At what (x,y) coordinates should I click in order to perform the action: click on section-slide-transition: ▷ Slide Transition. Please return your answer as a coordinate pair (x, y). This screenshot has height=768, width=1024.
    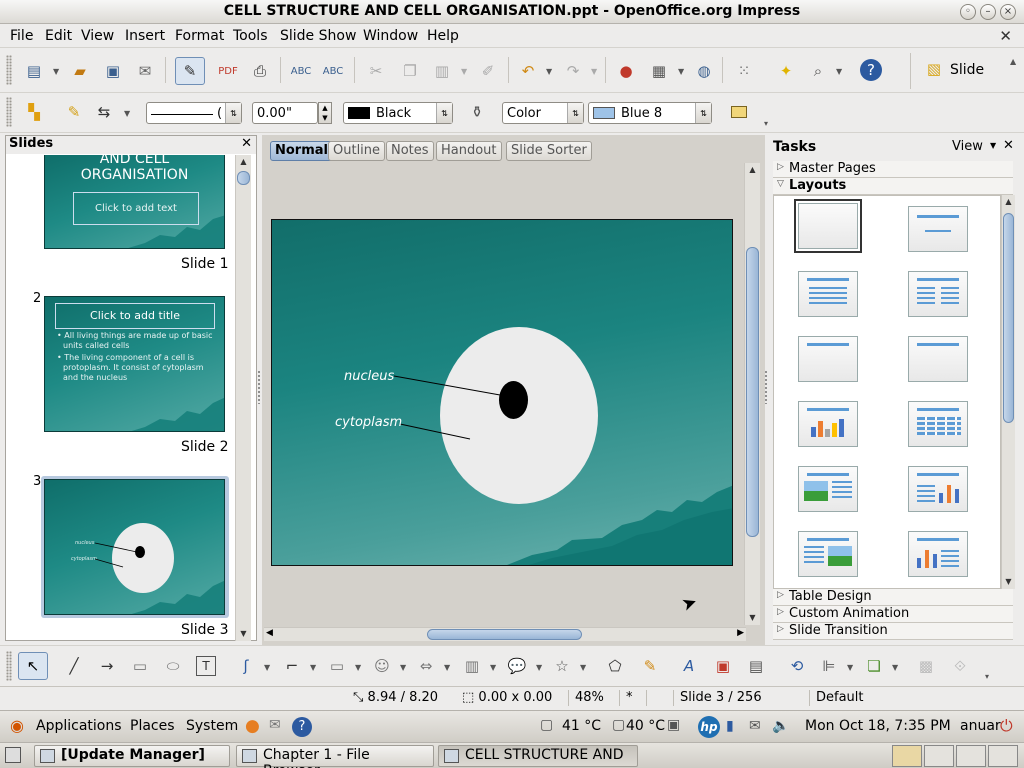
    Looking at the image, I should click on (893, 631).